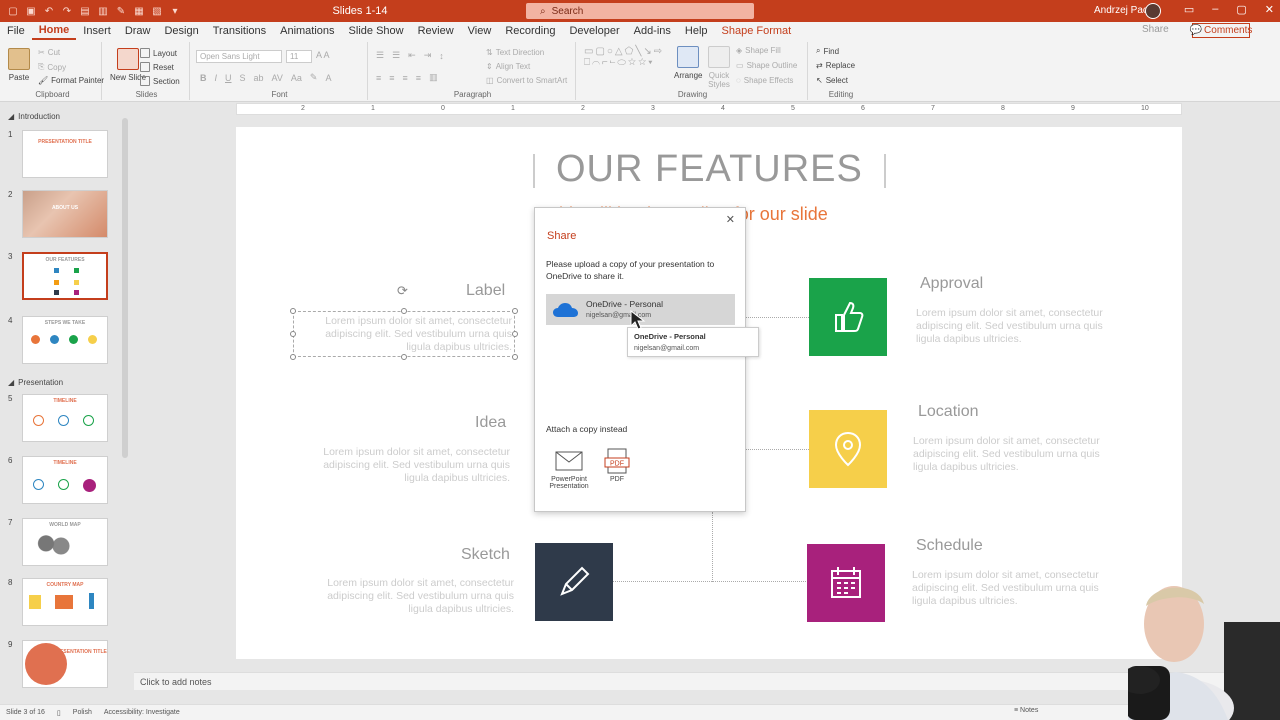 This screenshot has width=1280, height=720. I want to click on outdent-icon: ⇥, so click(428, 55).